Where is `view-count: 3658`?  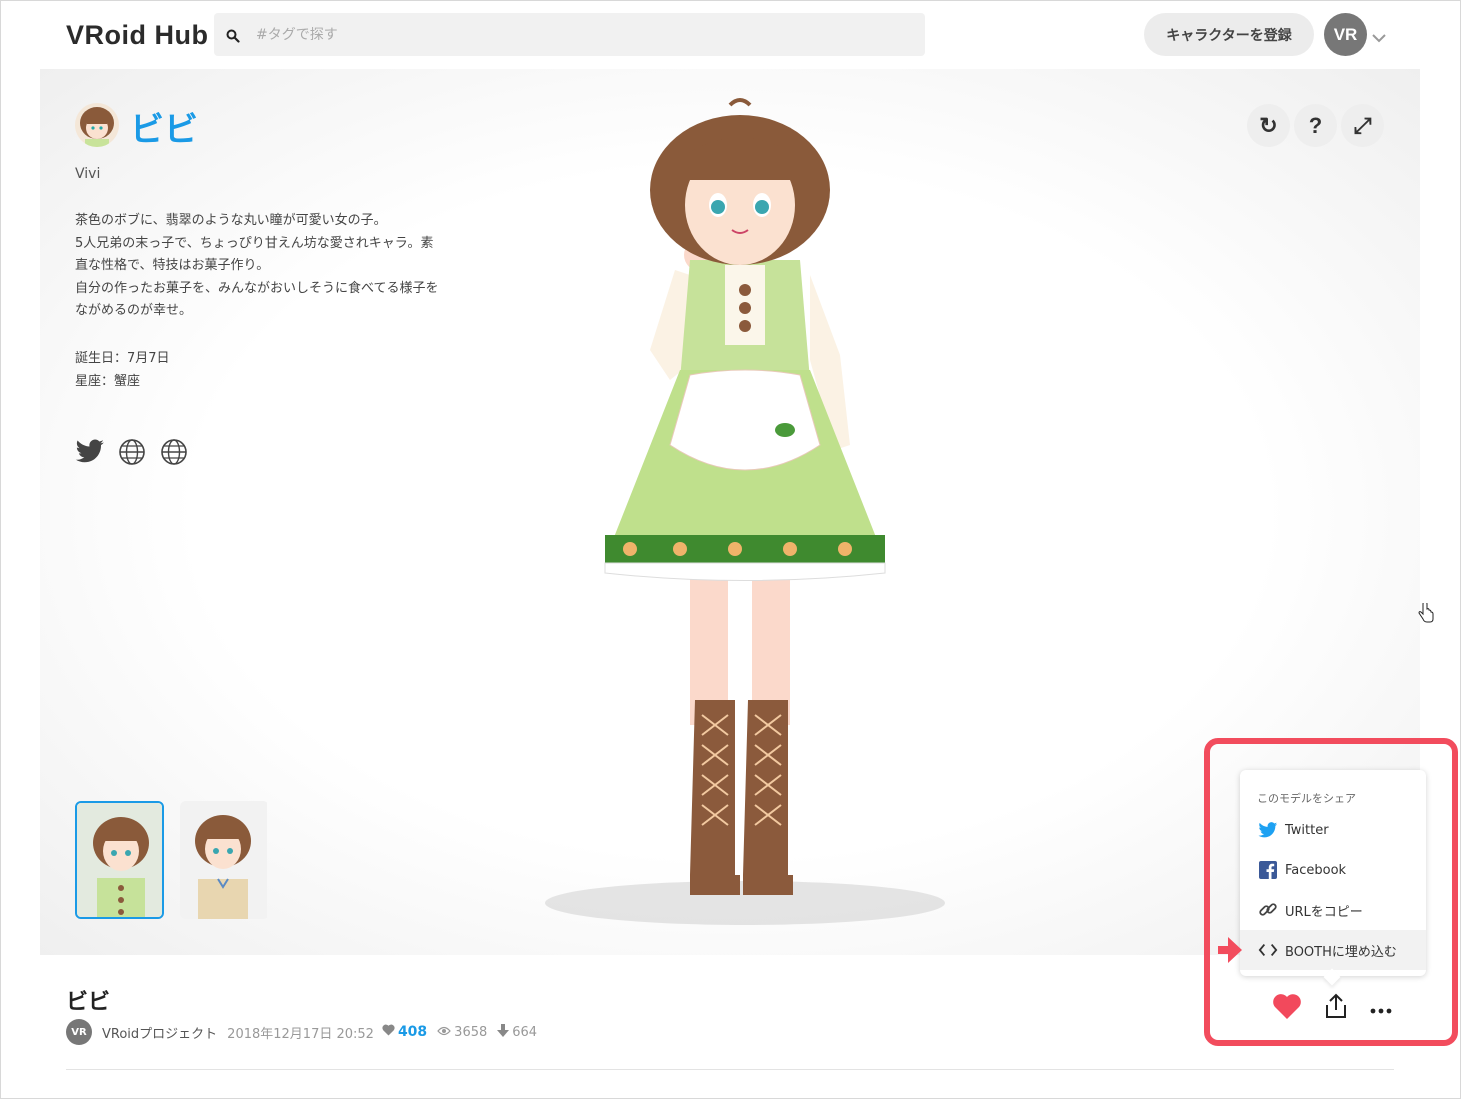 view-count: 3658 is located at coordinates (471, 1032).